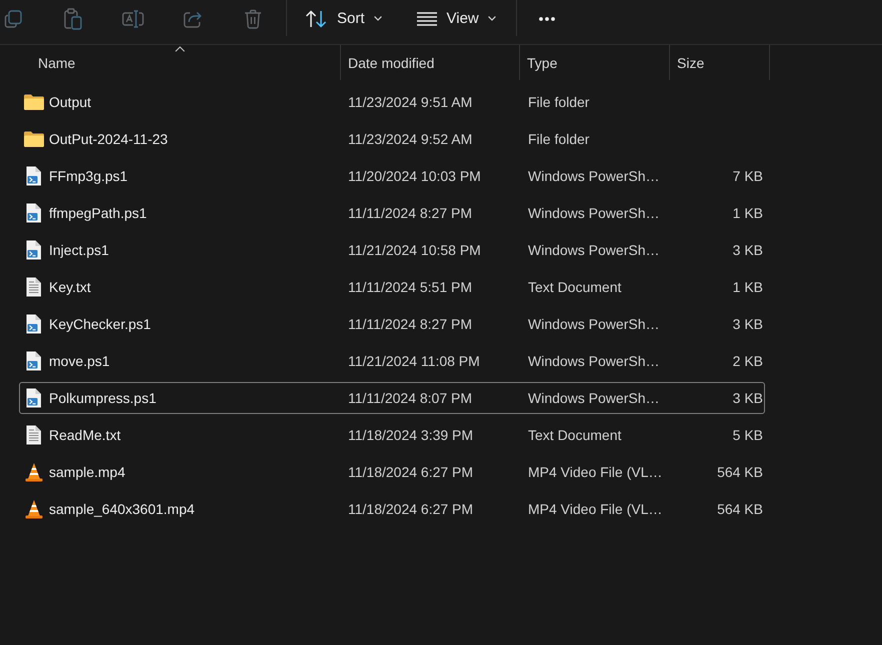 This screenshot has height=645, width=882. What do you see at coordinates (79, 250) in the screenshot?
I see `file-name: Inject.ps1` at bounding box center [79, 250].